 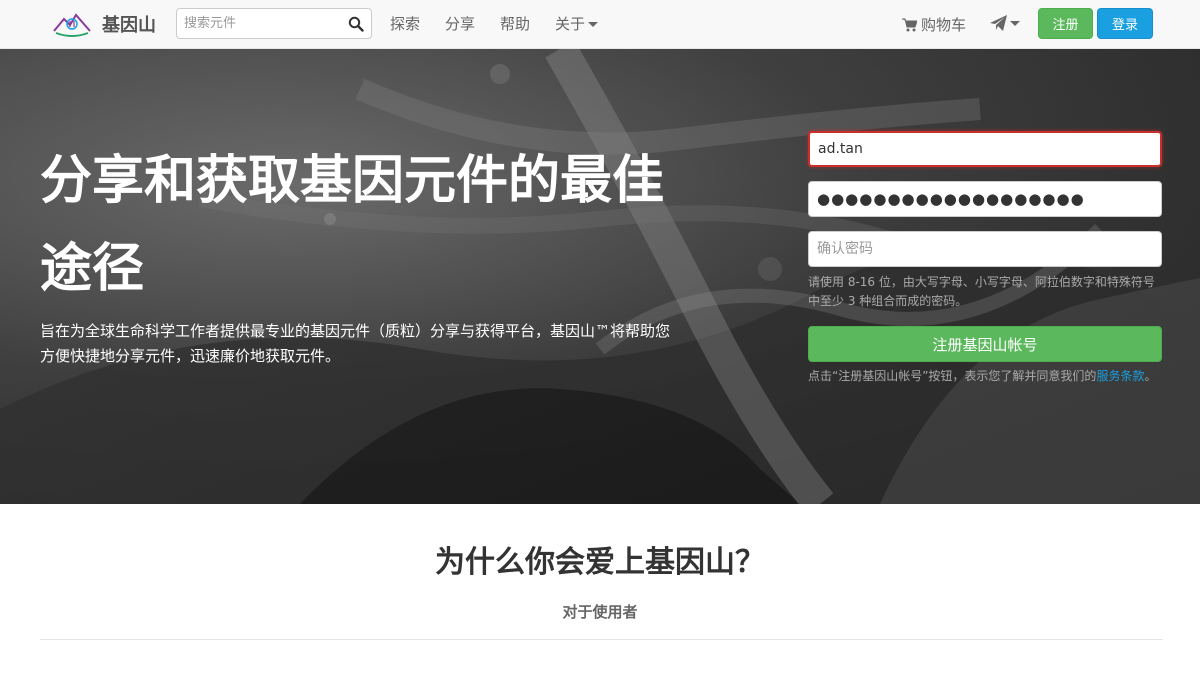 What do you see at coordinates (600, 24) in the screenshot?
I see `top-navbar: 基因山 探索 分享 帮助 关于 购物车 注册 登录` at bounding box center [600, 24].